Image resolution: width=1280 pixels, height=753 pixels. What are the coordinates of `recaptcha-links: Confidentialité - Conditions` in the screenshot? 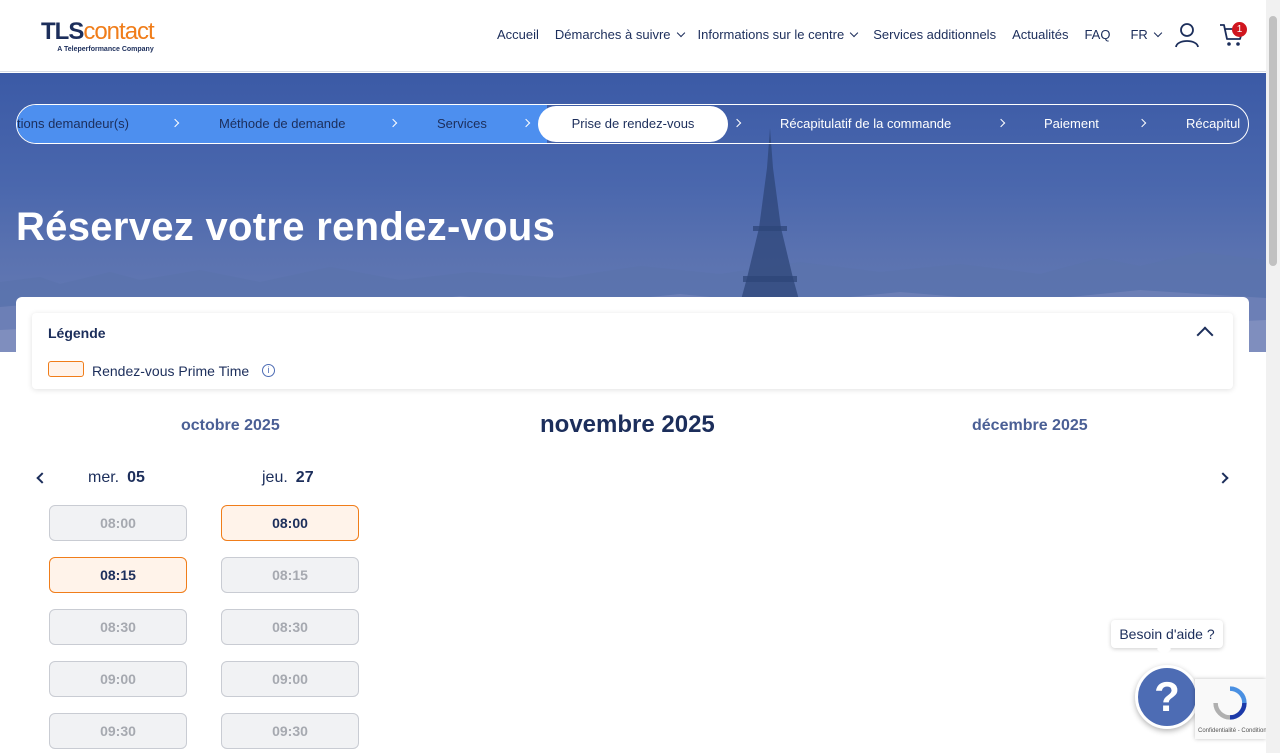 It's located at (1234, 731).